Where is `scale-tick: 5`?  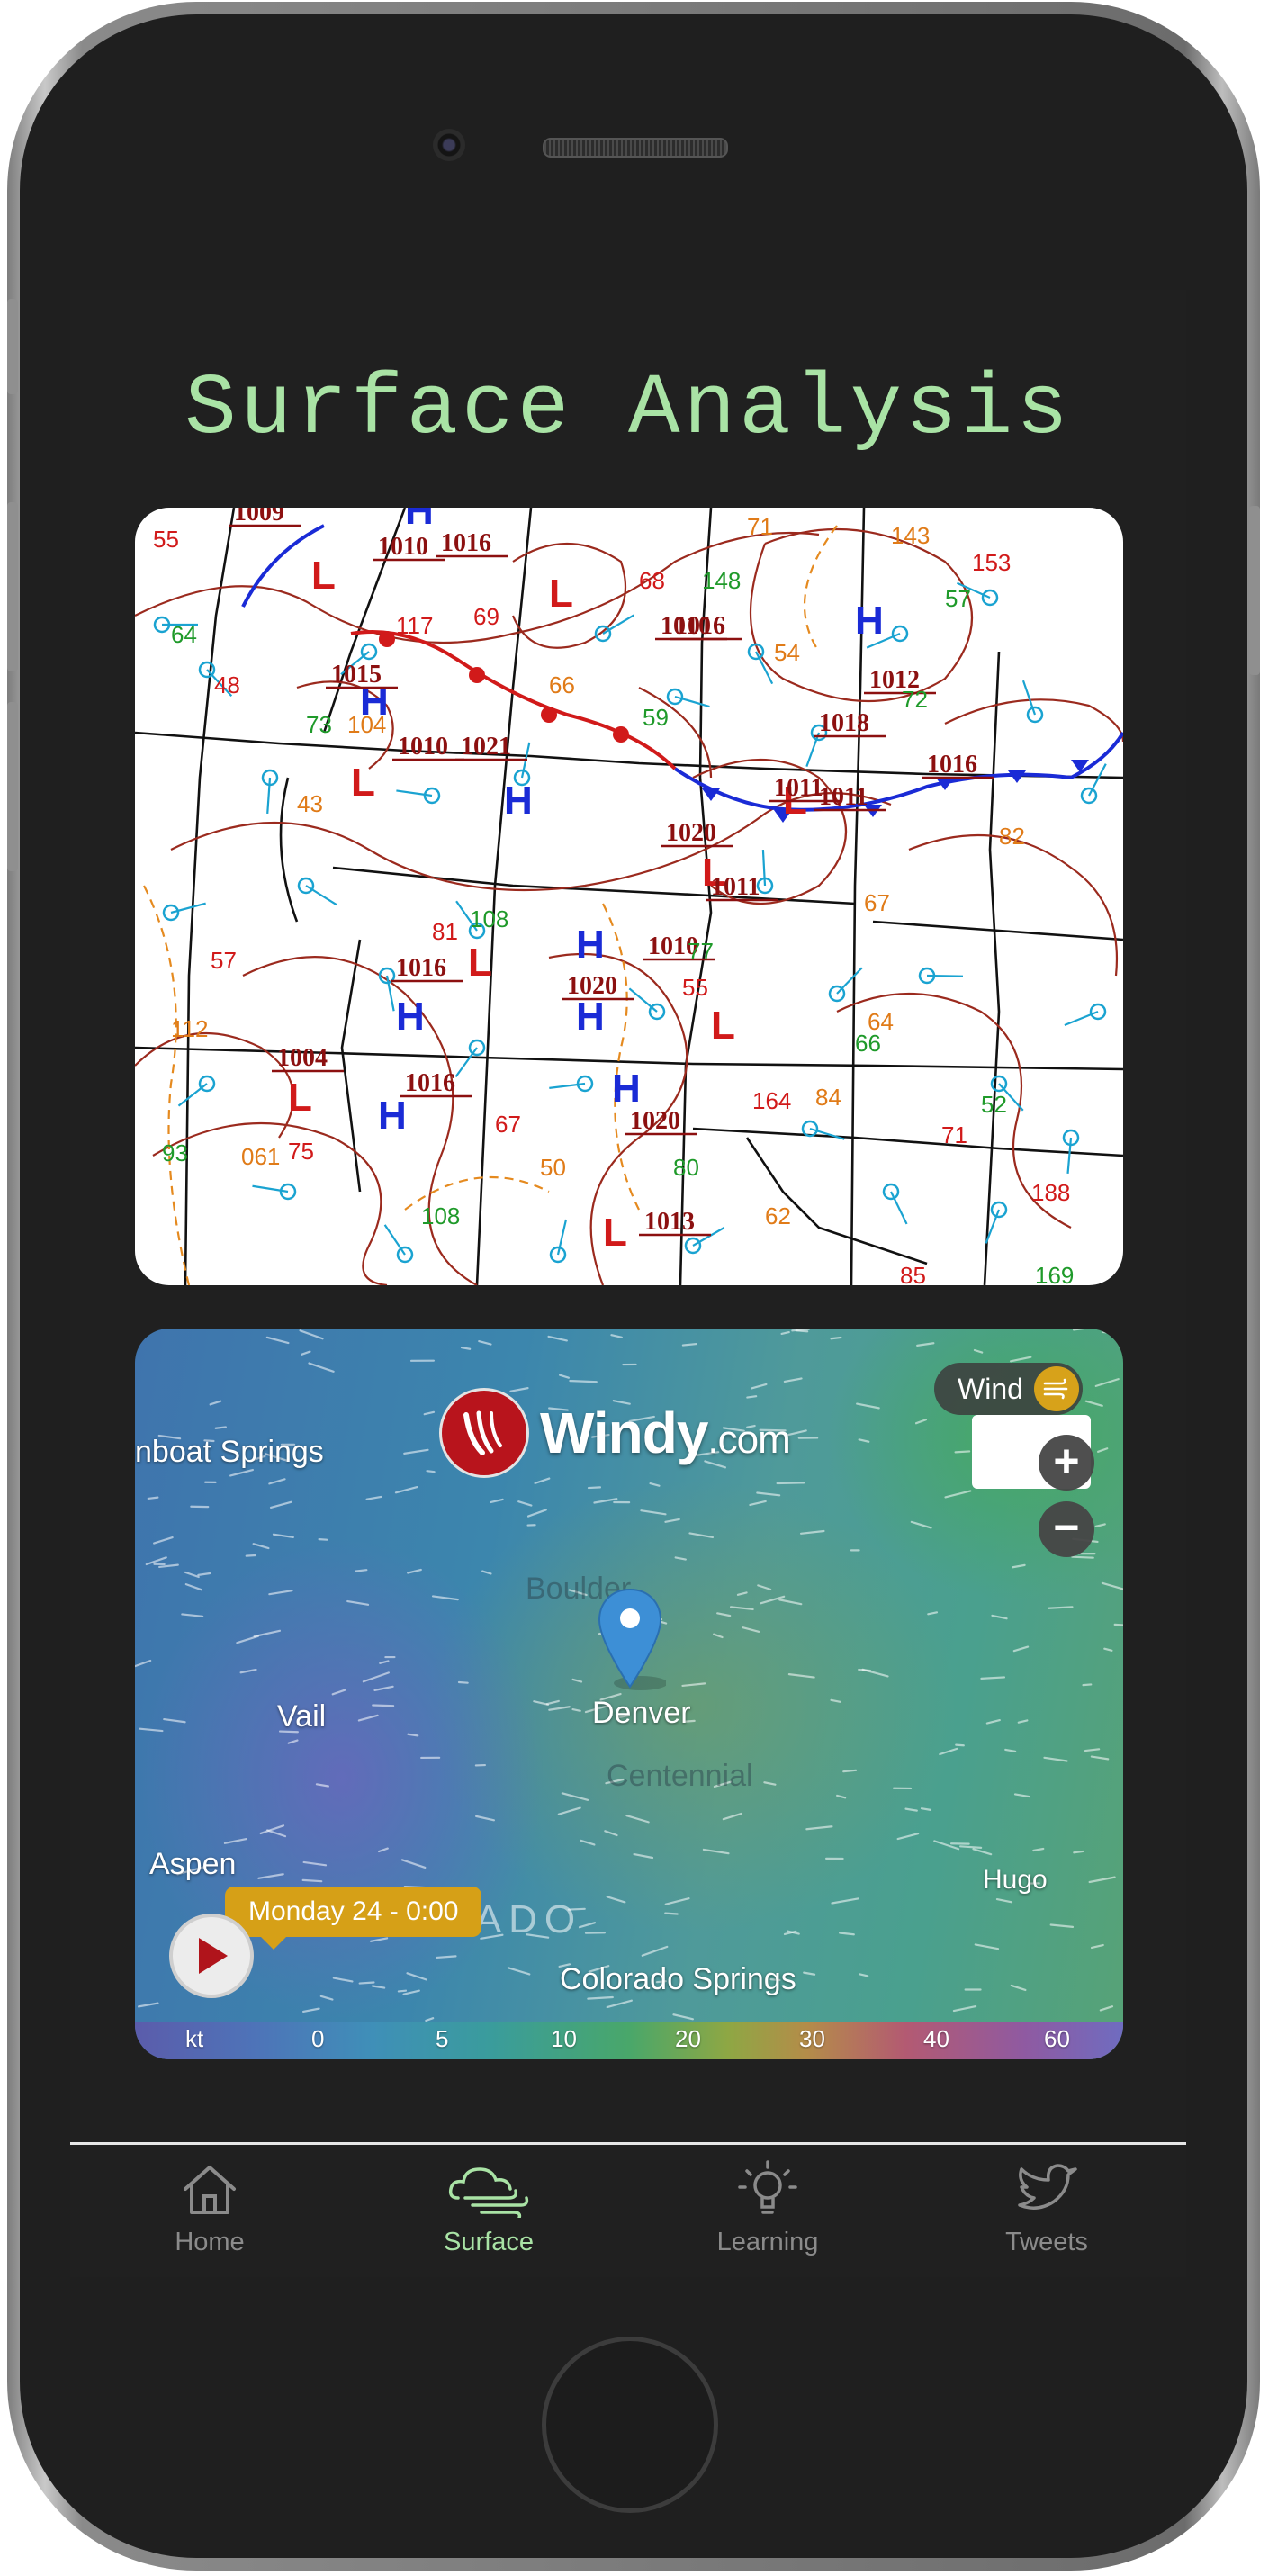
scale-tick: 5 is located at coordinates (442, 2038).